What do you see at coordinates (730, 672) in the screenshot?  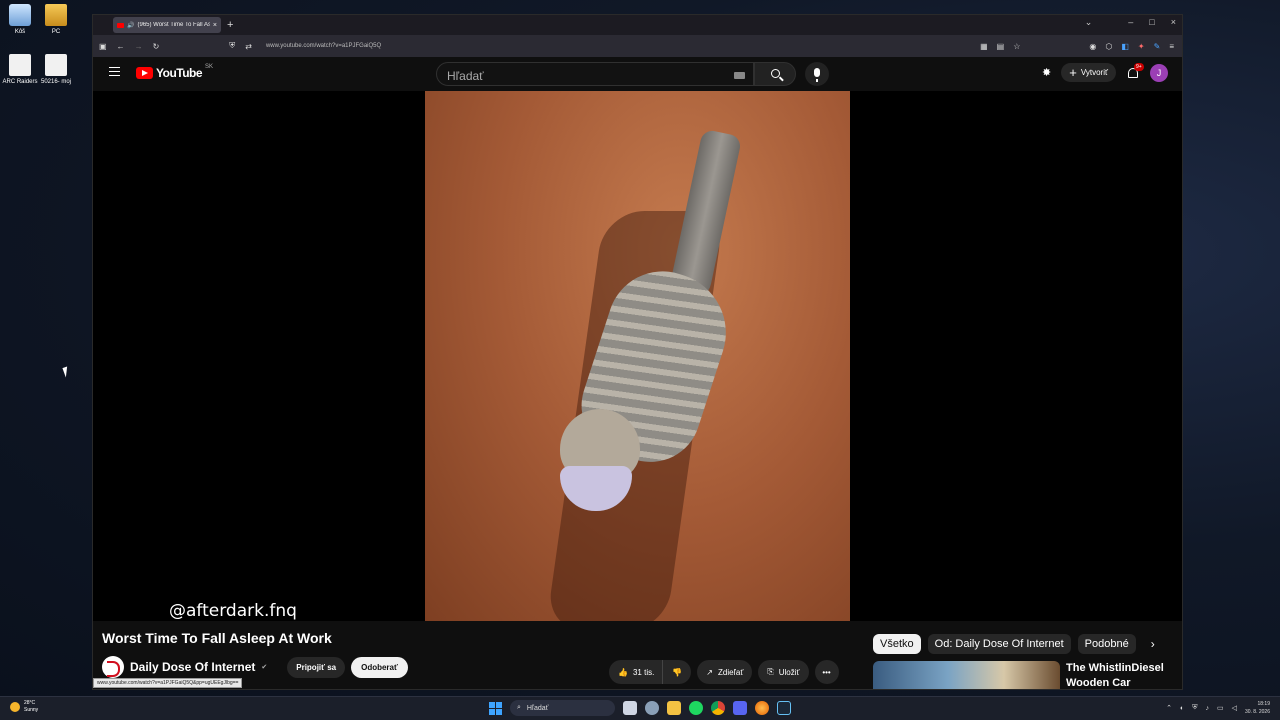 I see `share-label: Zdieľať` at bounding box center [730, 672].